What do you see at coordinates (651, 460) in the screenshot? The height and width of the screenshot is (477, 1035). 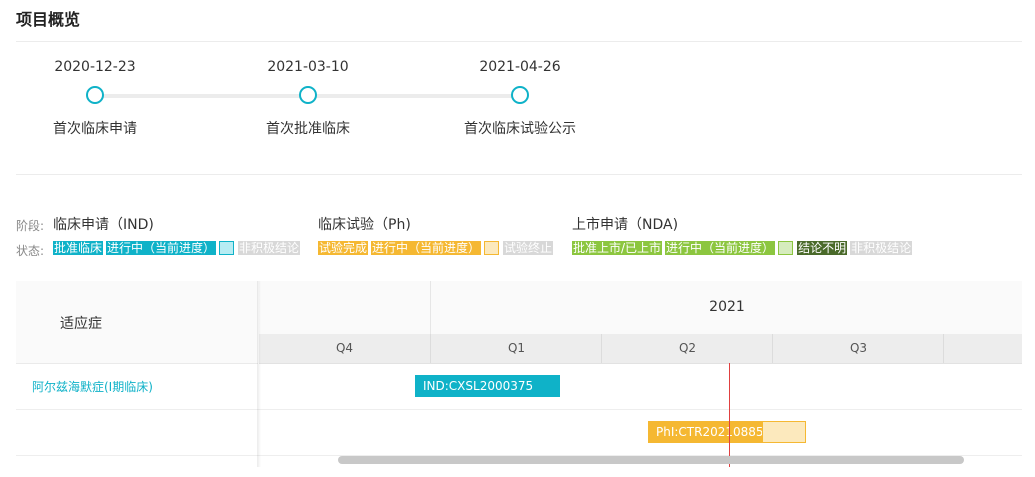 I see `horizontal-scrollbar` at bounding box center [651, 460].